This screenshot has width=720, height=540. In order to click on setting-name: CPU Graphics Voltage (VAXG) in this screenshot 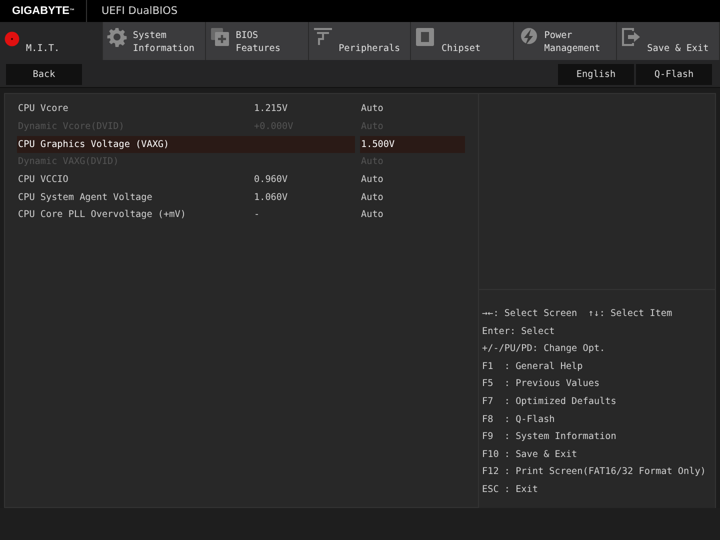, I will do `click(186, 144)`.